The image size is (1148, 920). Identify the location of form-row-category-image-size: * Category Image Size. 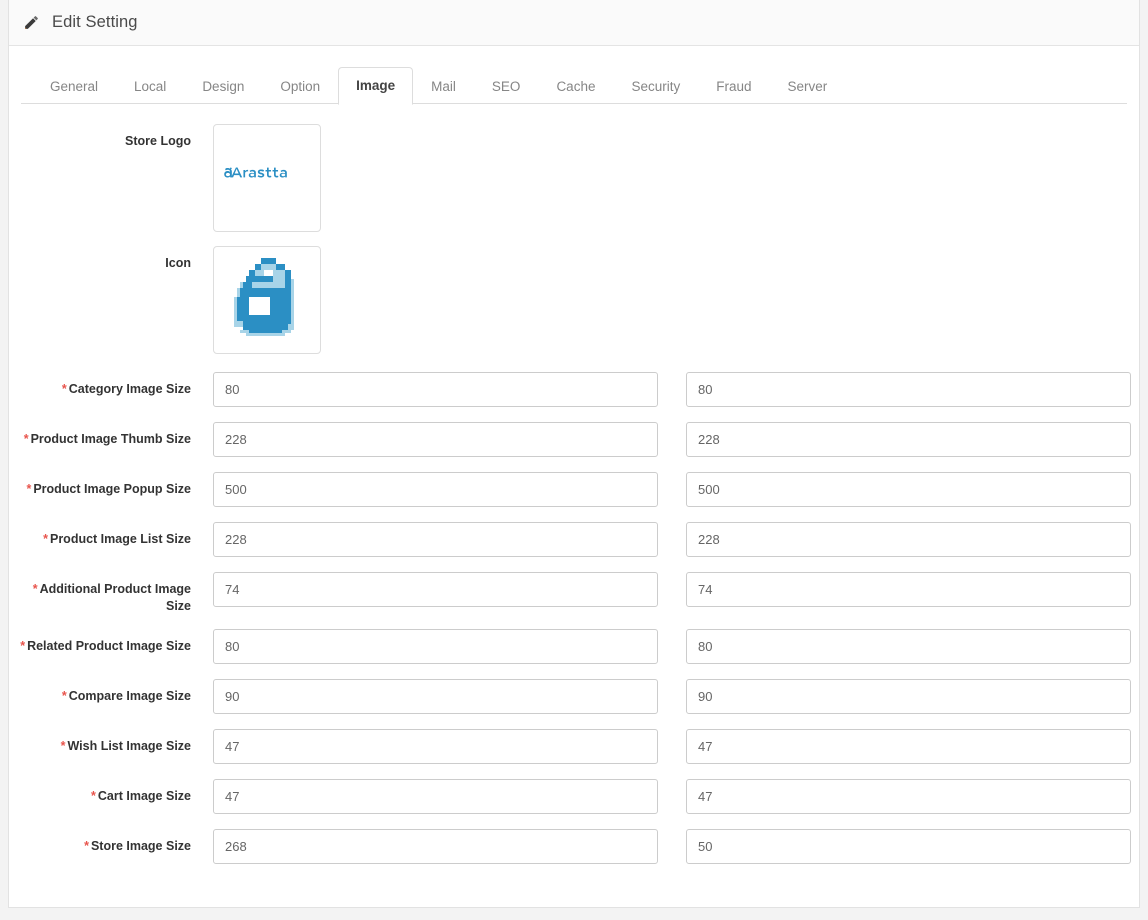
(574, 389).